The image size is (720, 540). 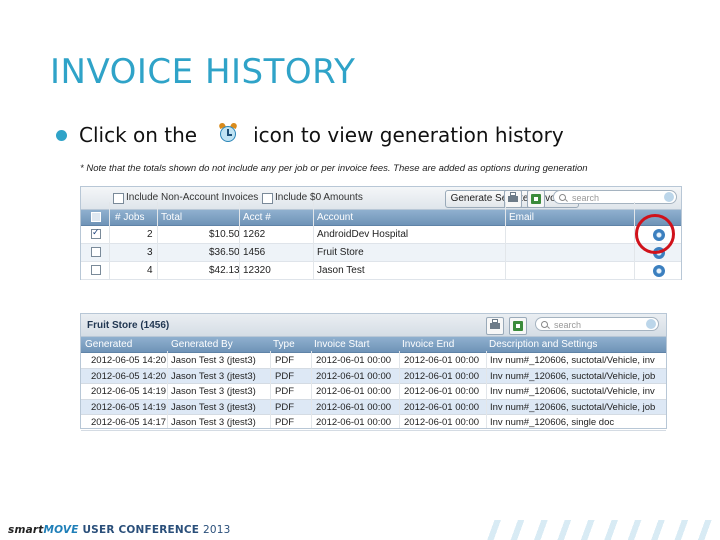 I want to click on column-header-acct: Acct #, so click(x=257, y=217).